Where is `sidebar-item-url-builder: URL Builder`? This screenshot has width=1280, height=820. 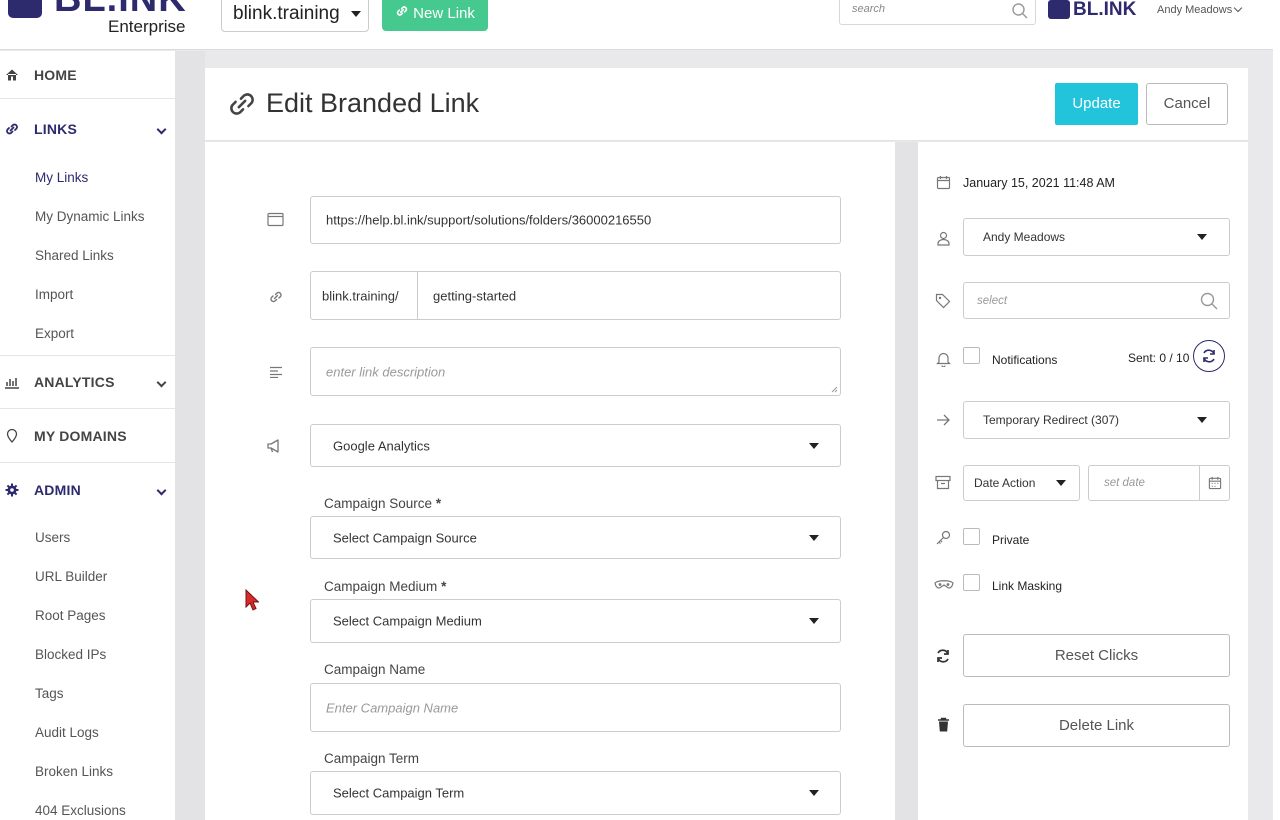 sidebar-item-url-builder: URL Builder is located at coordinates (71, 576).